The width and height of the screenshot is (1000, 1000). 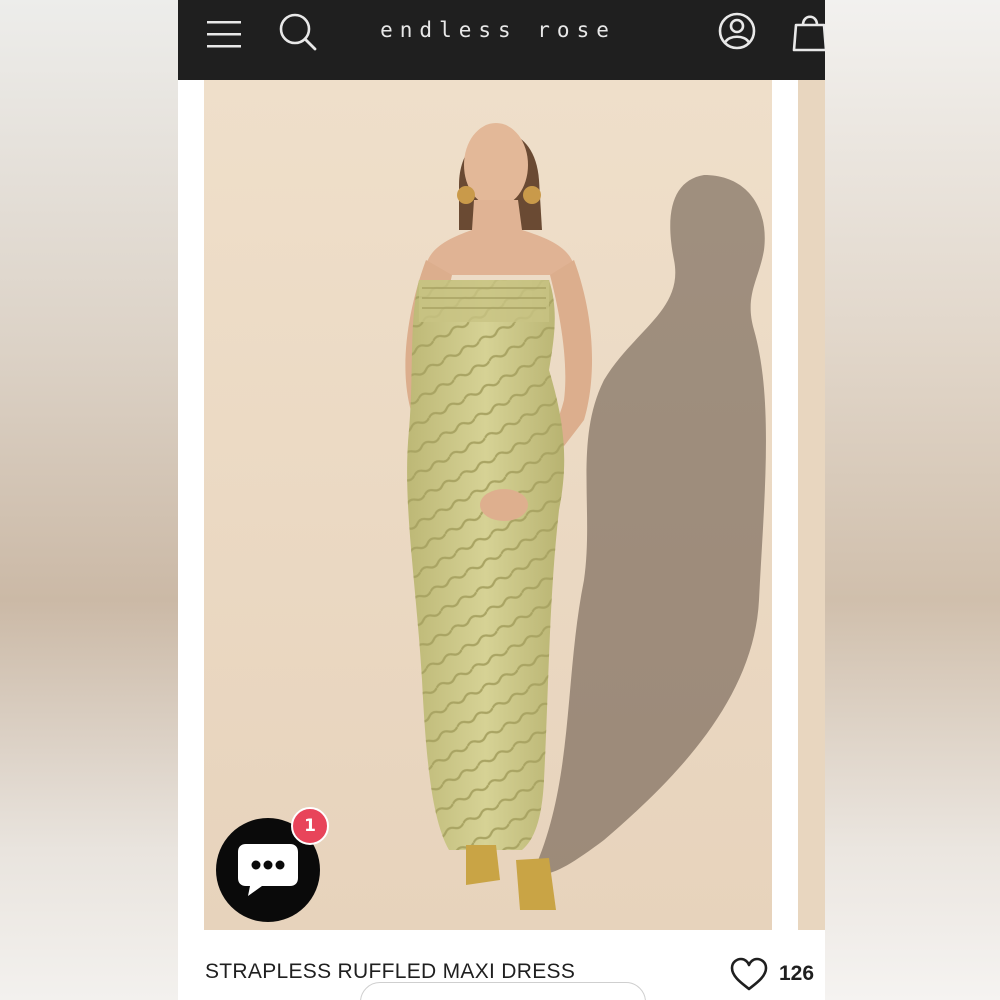 I want to click on search-button, so click(x=298, y=32).